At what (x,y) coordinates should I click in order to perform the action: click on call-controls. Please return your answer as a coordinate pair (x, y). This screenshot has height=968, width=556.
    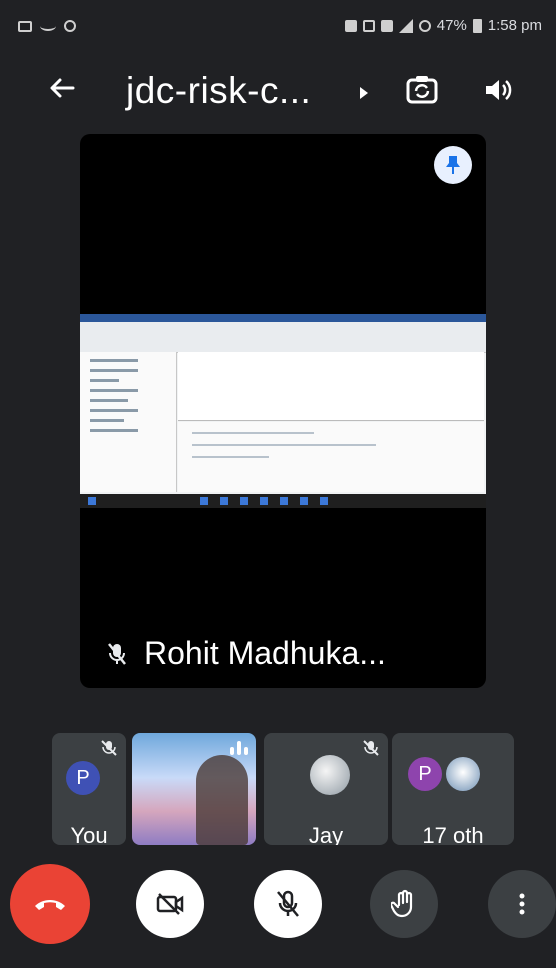
    Looking at the image, I should click on (278, 910).